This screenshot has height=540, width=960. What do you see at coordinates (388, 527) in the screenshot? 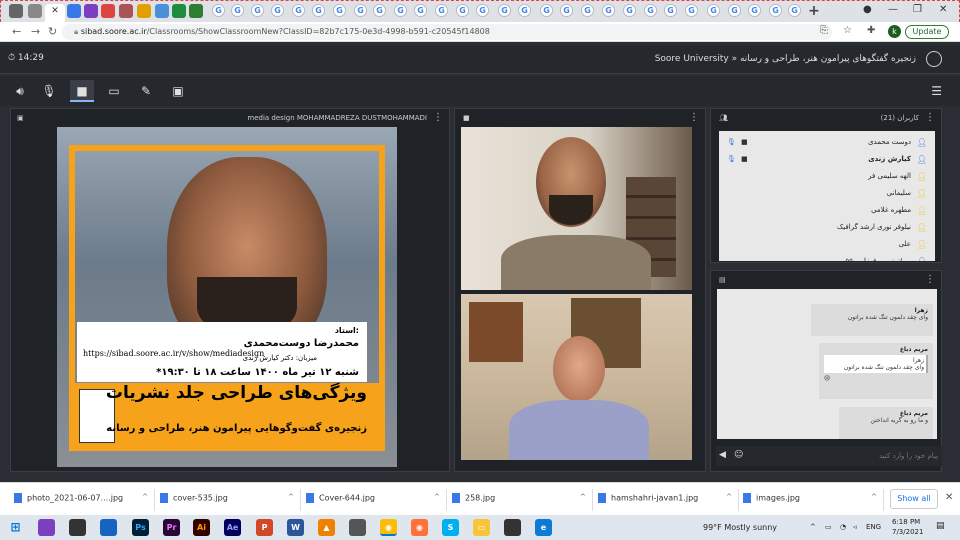
I see `chrome-icon: ◉` at bounding box center [388, 527].